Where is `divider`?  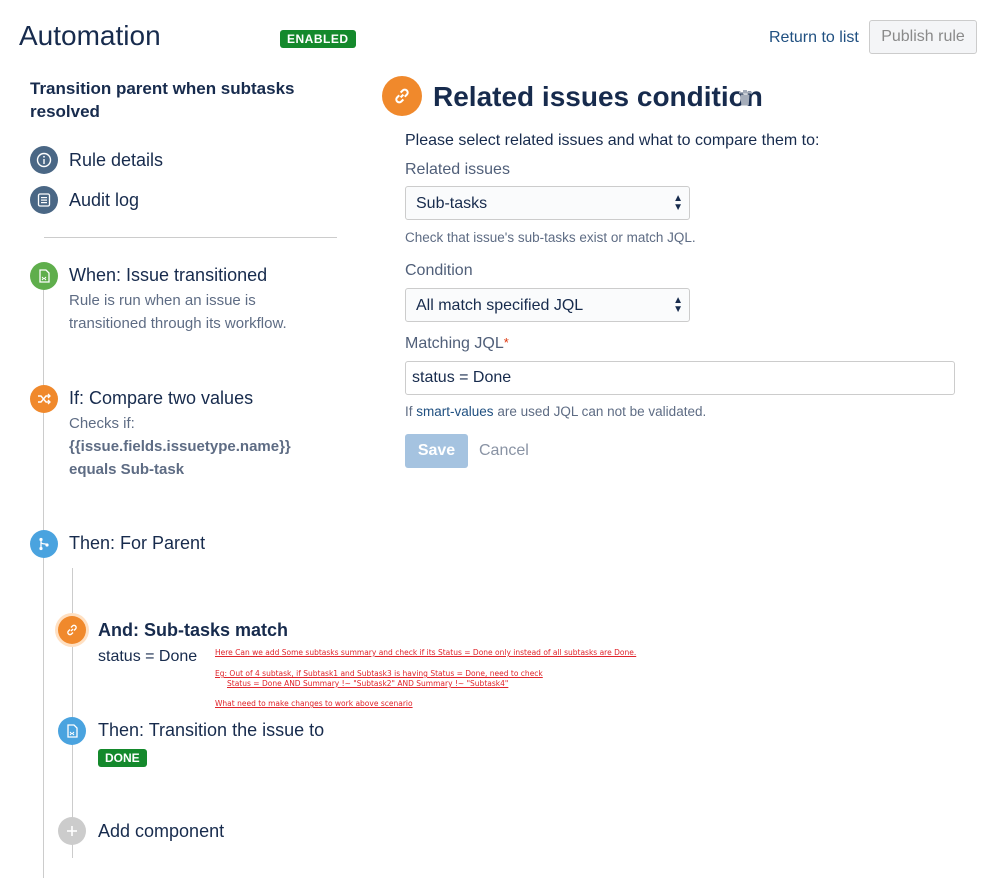
divider is located at coordinates (190, 237).